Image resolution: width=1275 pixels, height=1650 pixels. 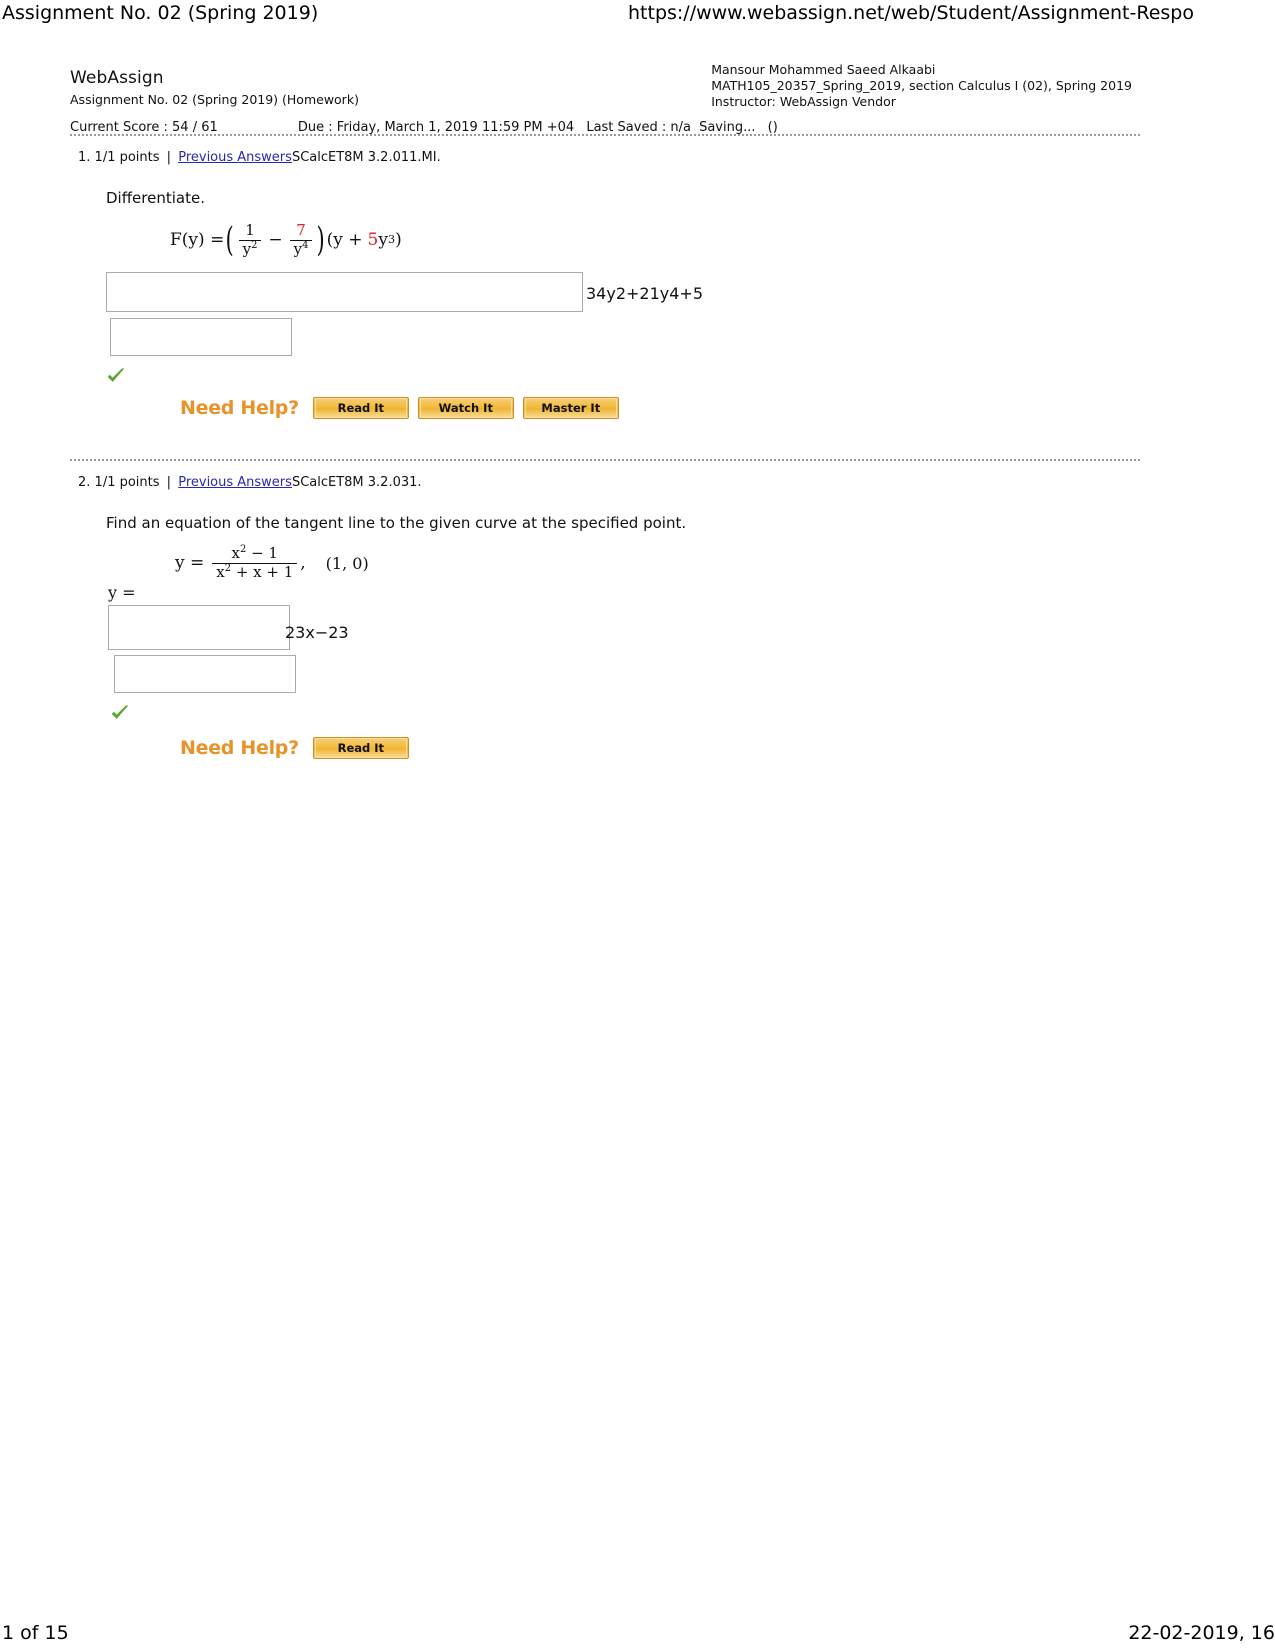 I want to click on question-1-watch-it-button: Watch It, so click(x=465, y=407).